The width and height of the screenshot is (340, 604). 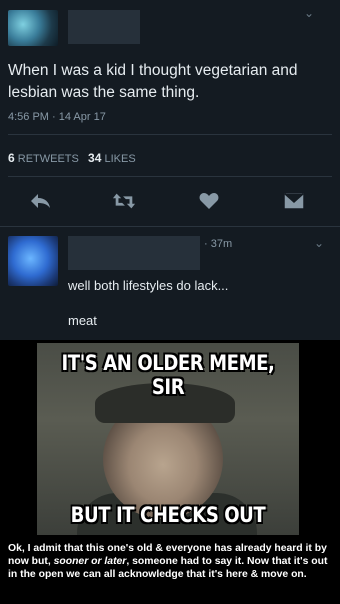 What do you see at coordinates (294, 201) in the screenshot?
I see `message-icon` at bounding box center [294, 201].